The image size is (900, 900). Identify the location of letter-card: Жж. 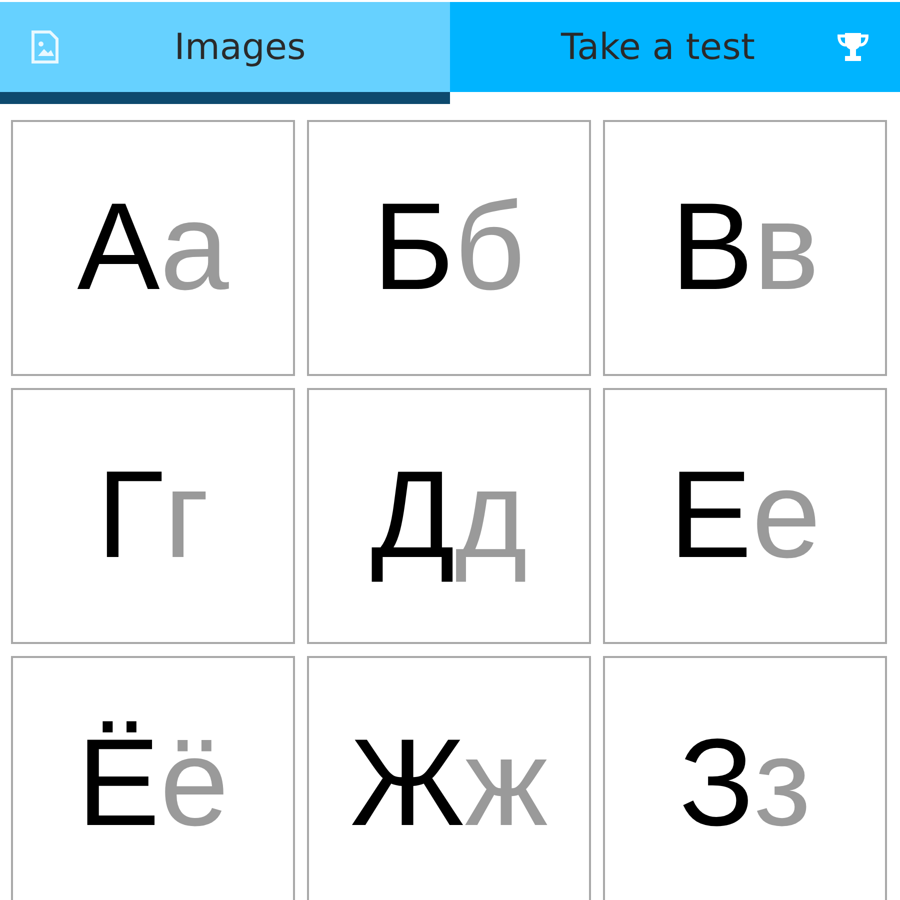
(449, 778).